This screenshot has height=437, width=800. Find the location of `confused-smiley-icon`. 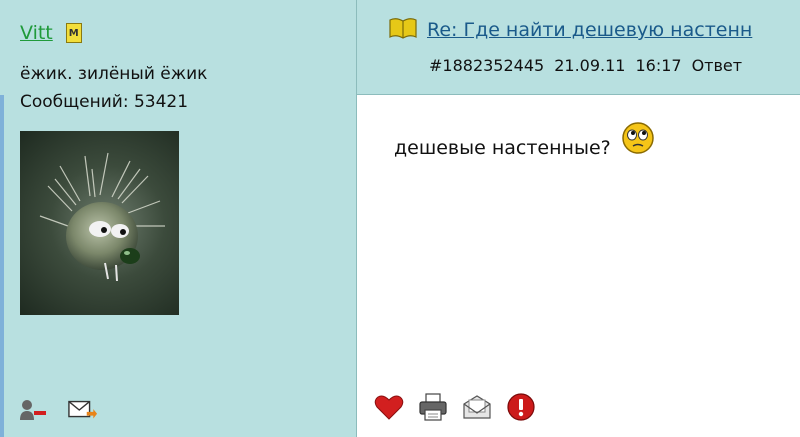

confused-smiley-icon is located at coordinates (638, 140).